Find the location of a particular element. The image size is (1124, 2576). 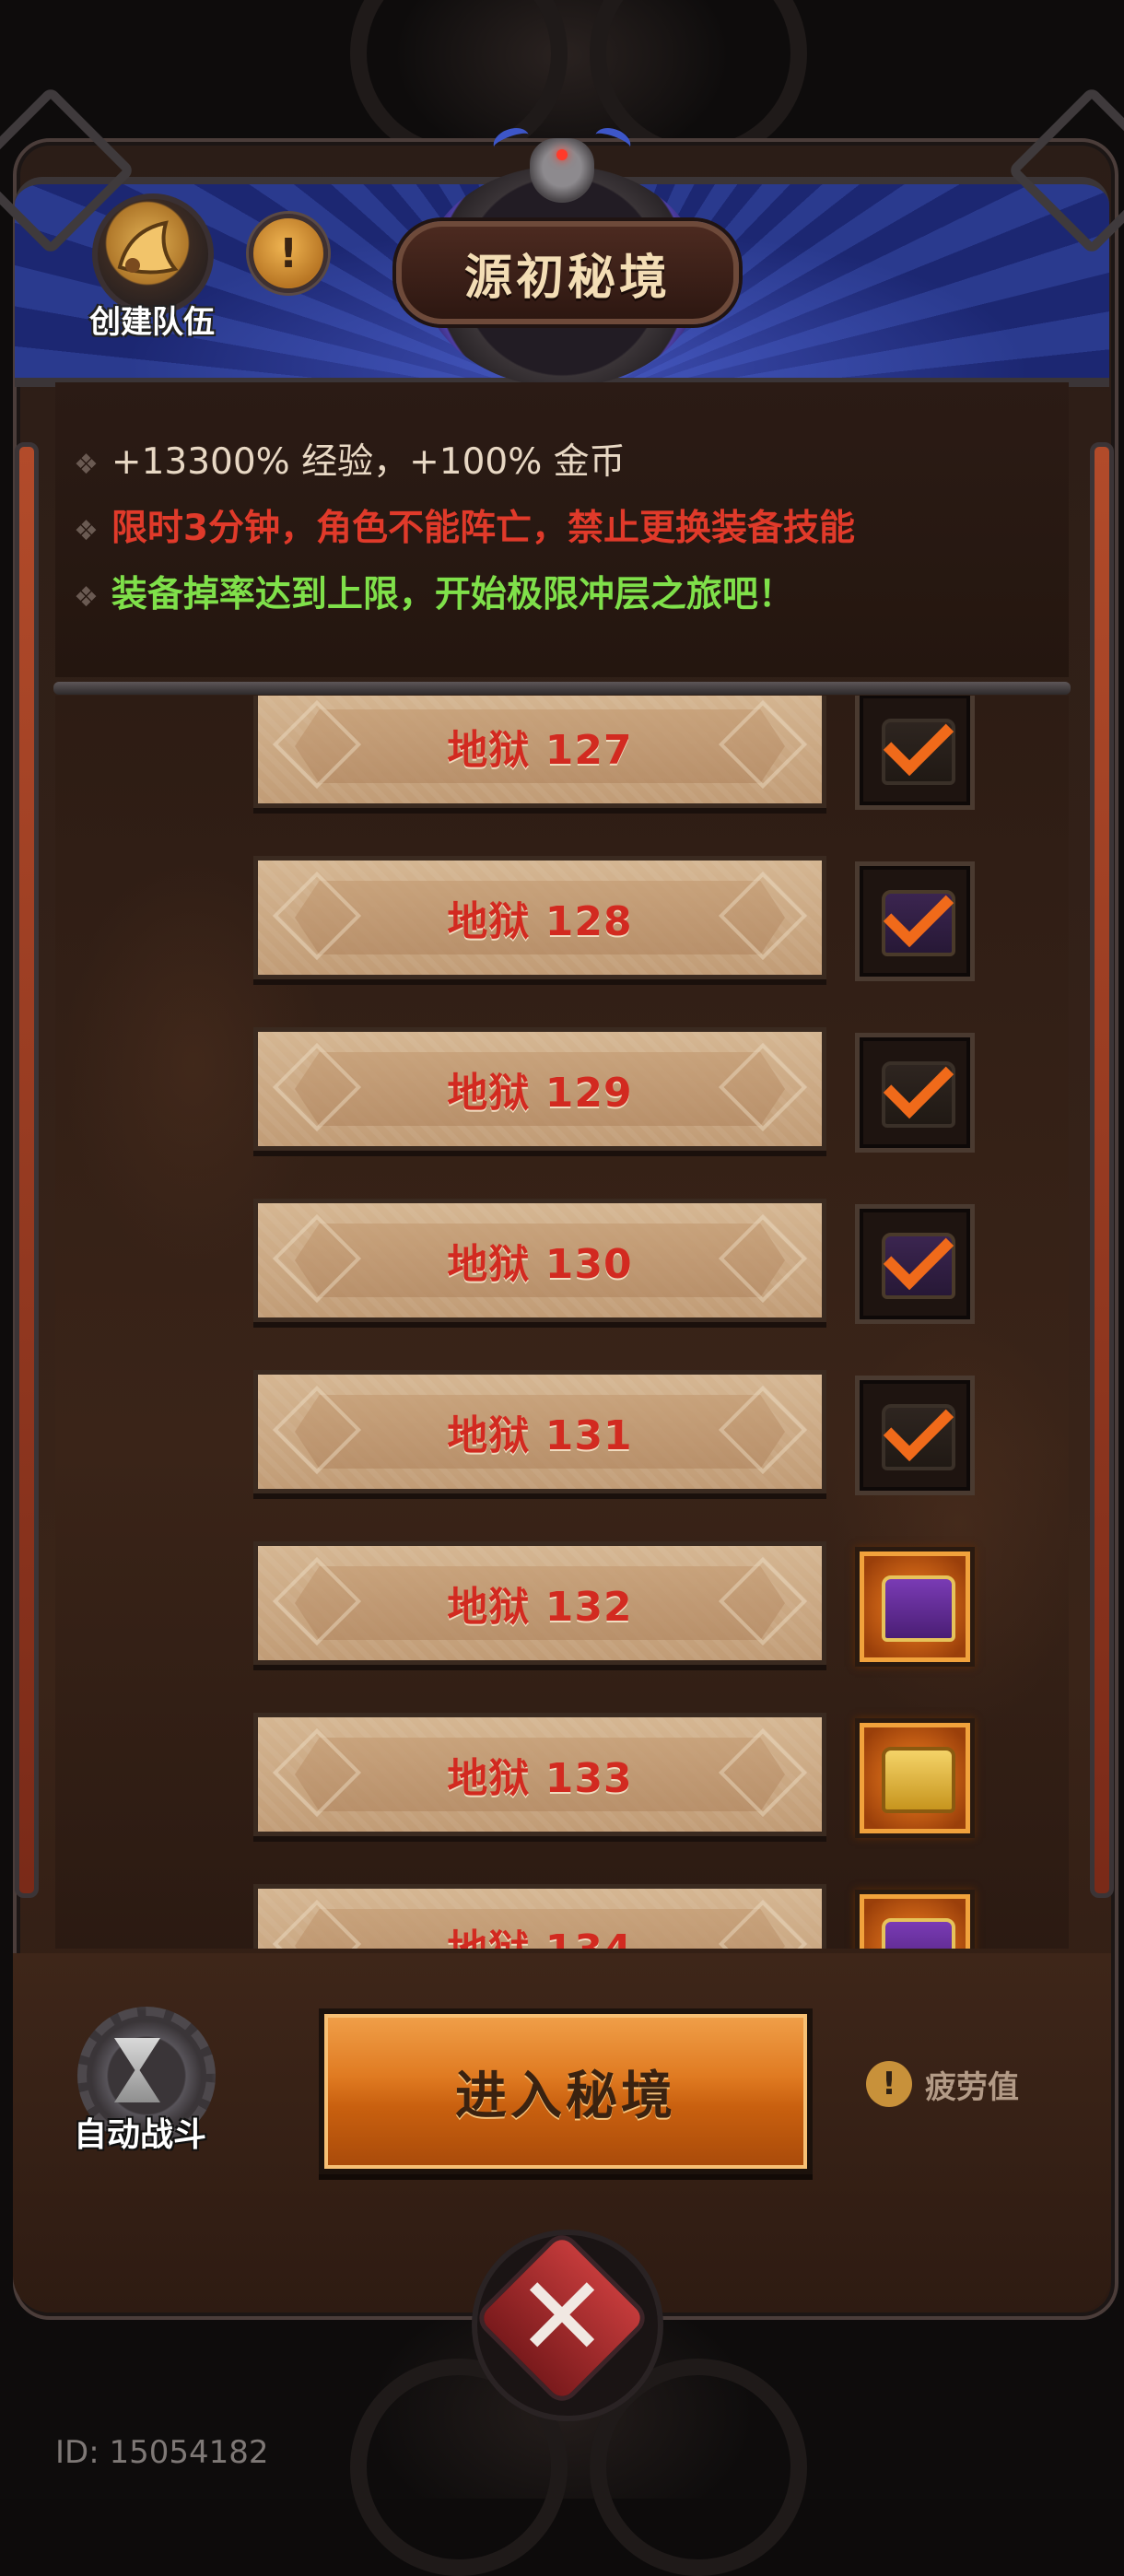

right-frame-bar is located at coordinates (1102, 1170).